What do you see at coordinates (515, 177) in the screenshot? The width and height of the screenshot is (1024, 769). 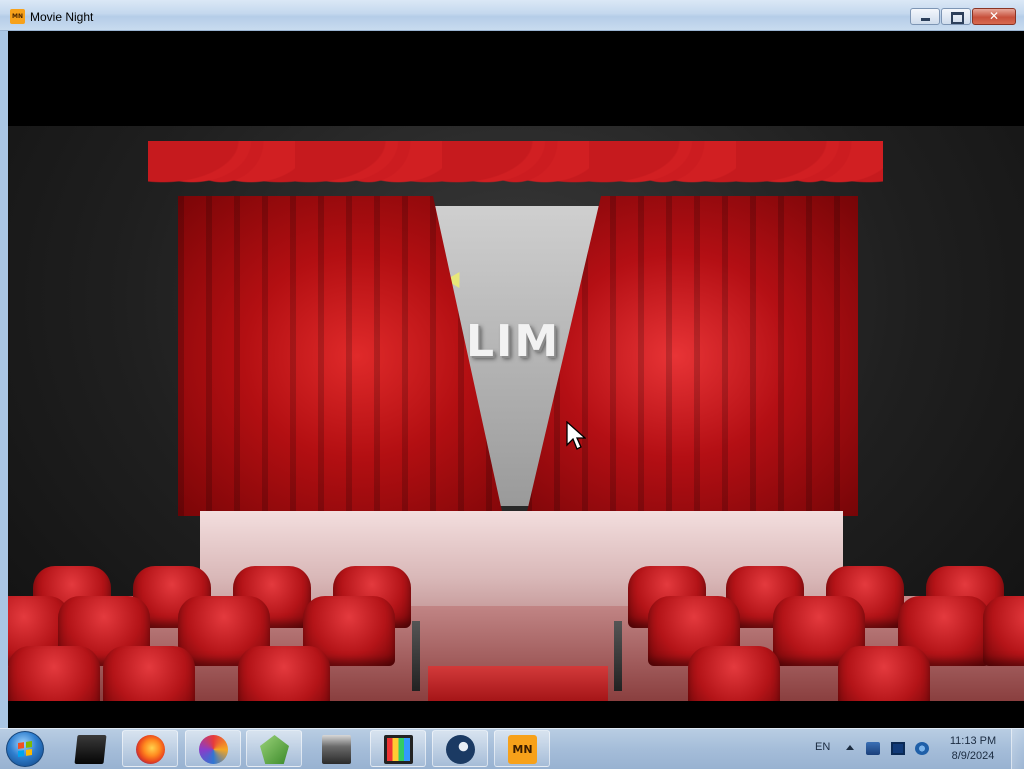 I see `curtain-valance` at bounding box center [515, 177].